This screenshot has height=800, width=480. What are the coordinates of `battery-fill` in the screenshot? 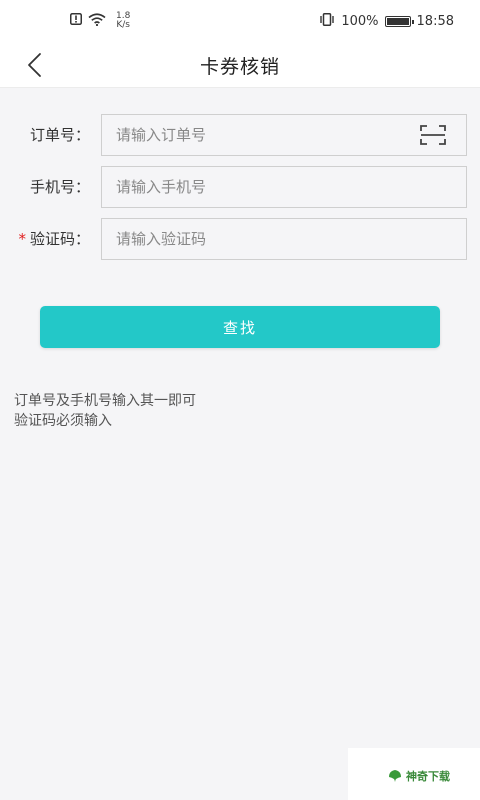 It's located at (397, 21).